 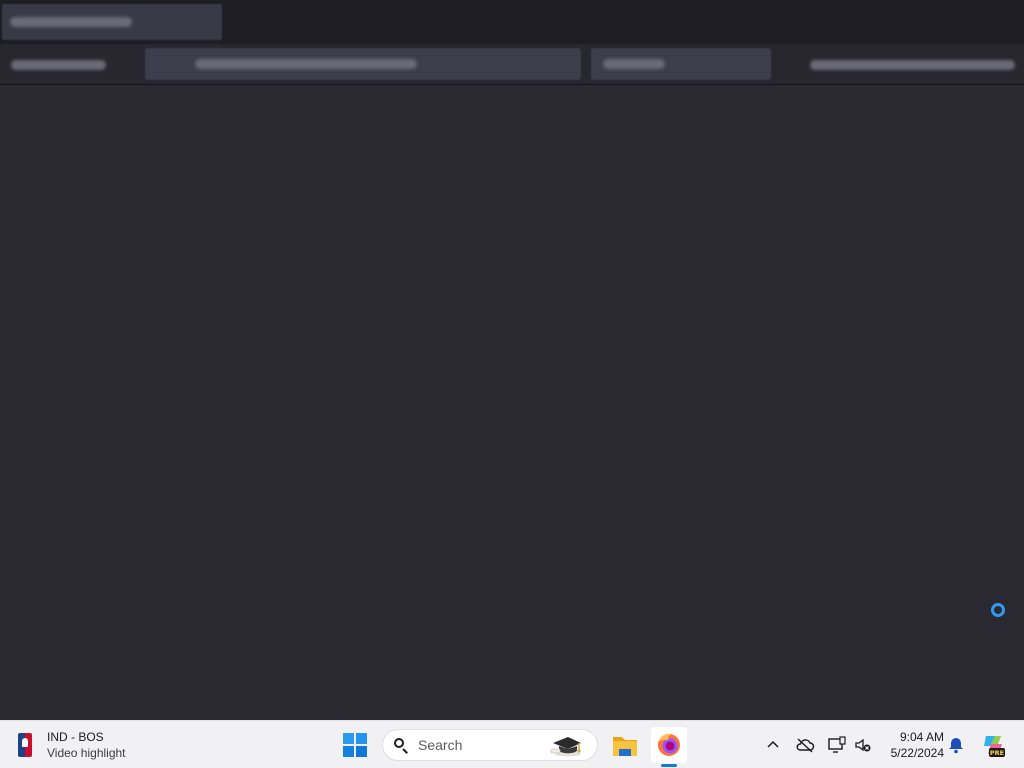 What do you see at coordinates (355, 745) in the screenshot?
I see `start-button` at bounding box center [355, 745].